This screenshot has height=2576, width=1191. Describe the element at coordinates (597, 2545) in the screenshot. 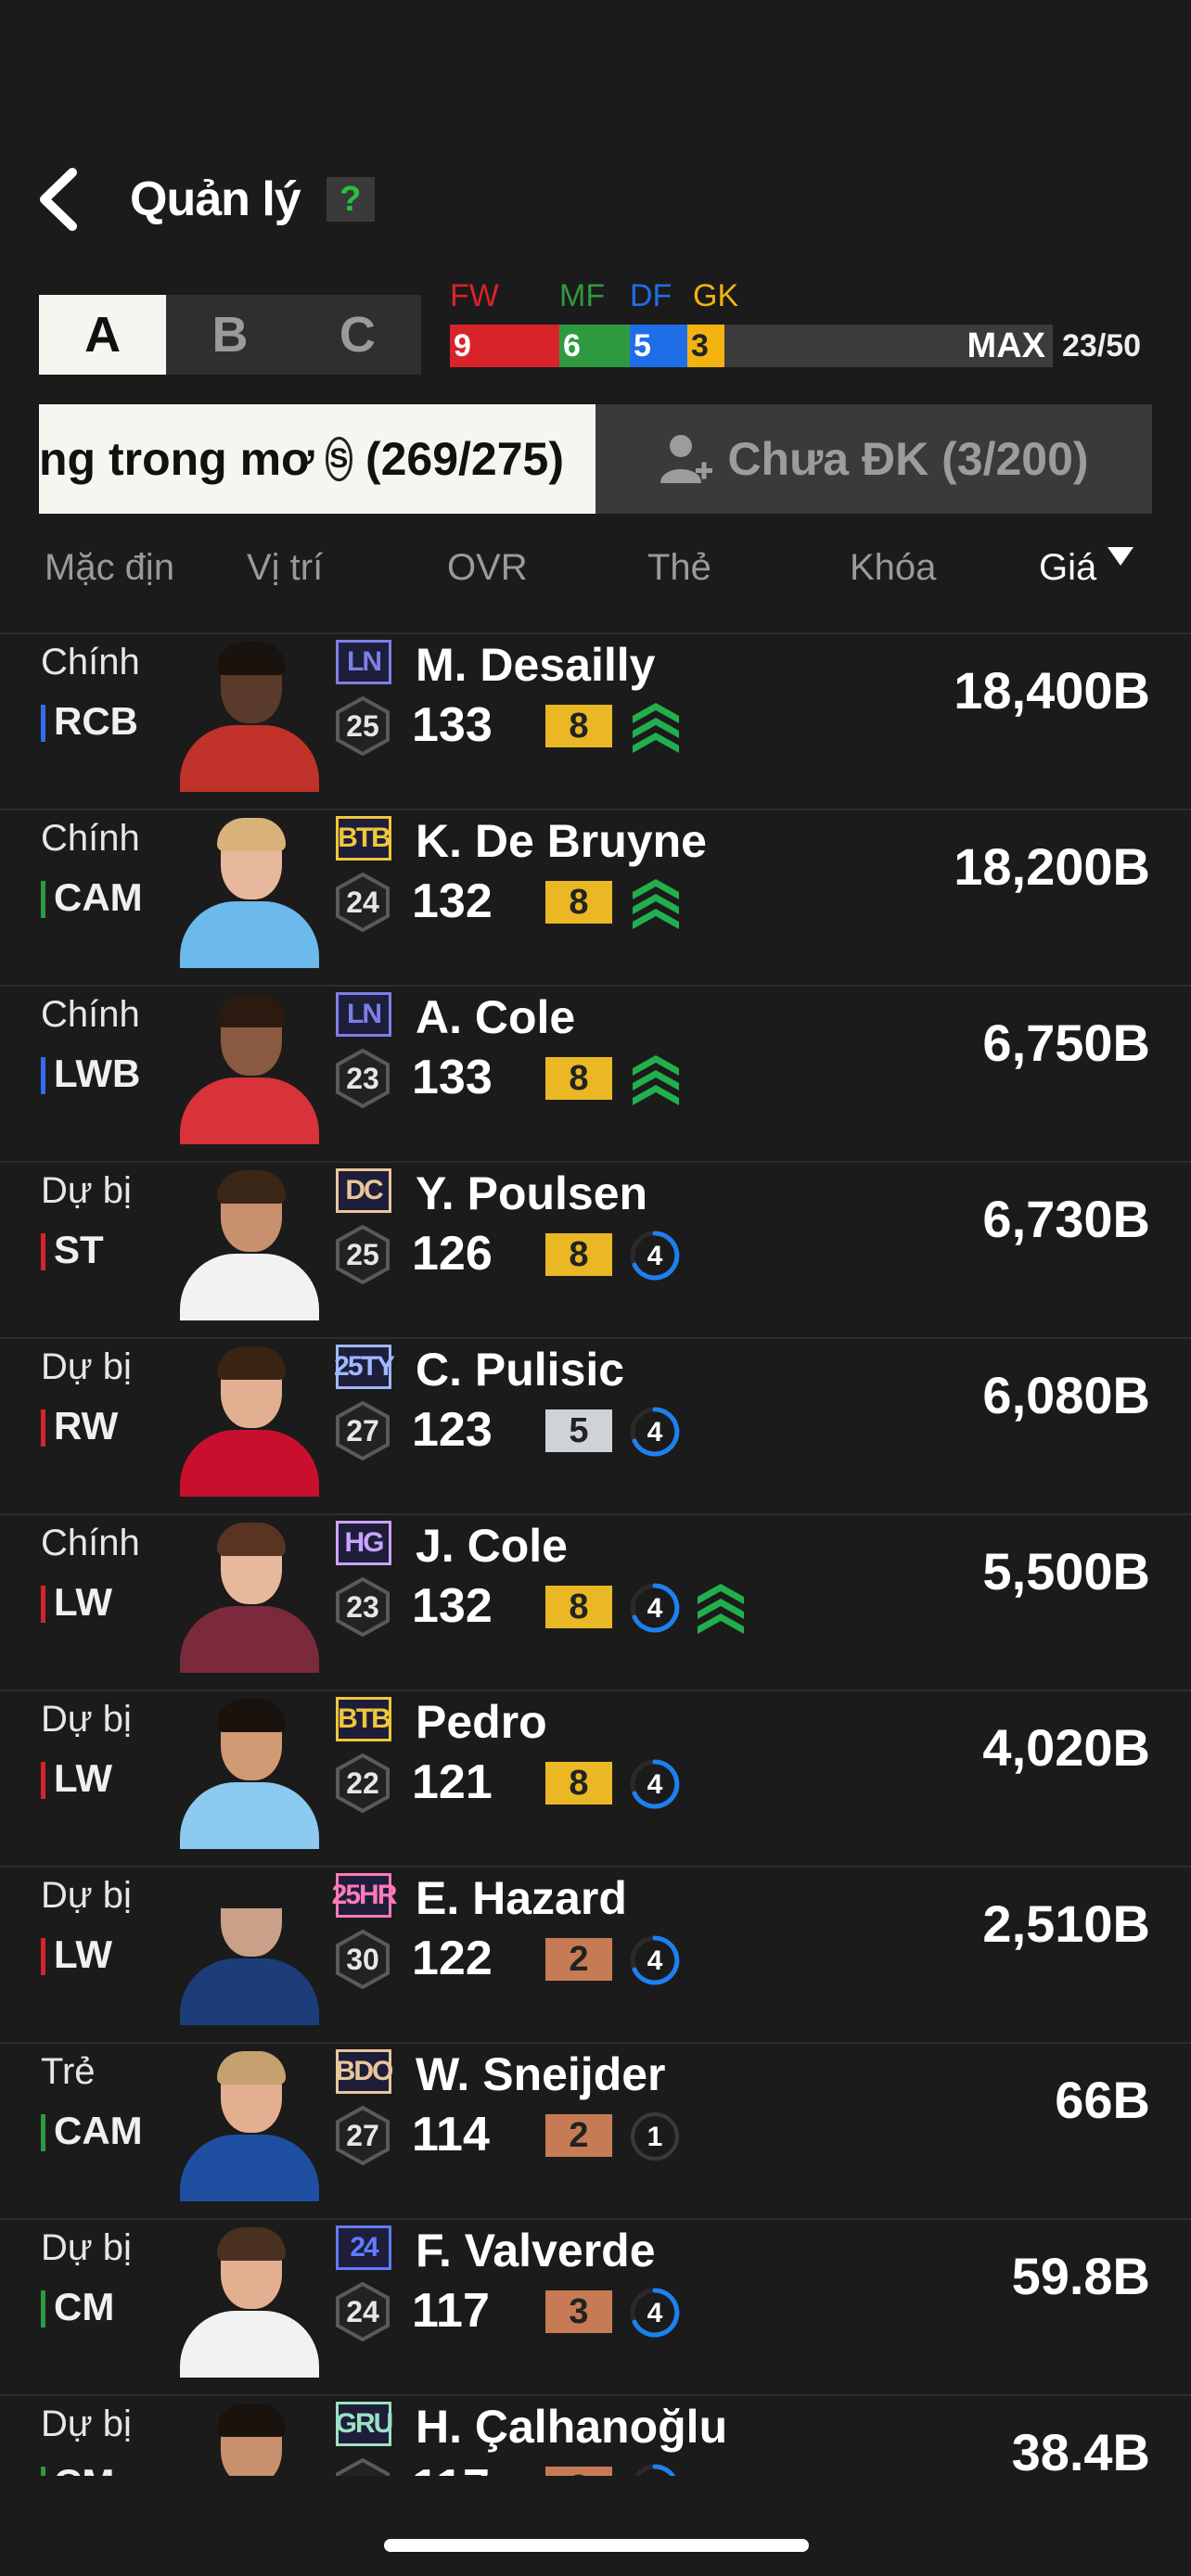

I see `home-indicator` at that location.